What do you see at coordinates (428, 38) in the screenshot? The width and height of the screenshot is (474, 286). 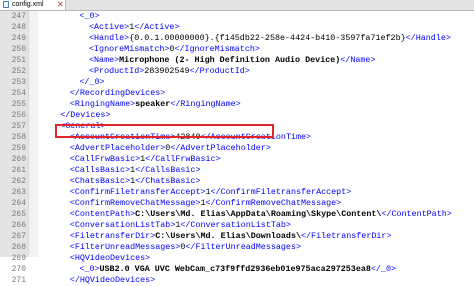 I see `xml-close-tag: </Handle>` at bounding box center [428, 38].